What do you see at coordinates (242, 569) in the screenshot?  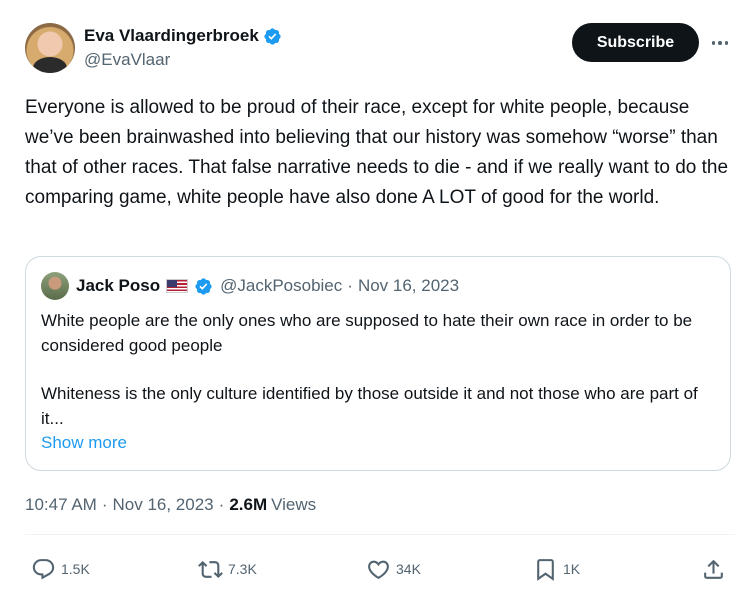 I see `repost-count: 7.3K` at bounding box center [242, 569].